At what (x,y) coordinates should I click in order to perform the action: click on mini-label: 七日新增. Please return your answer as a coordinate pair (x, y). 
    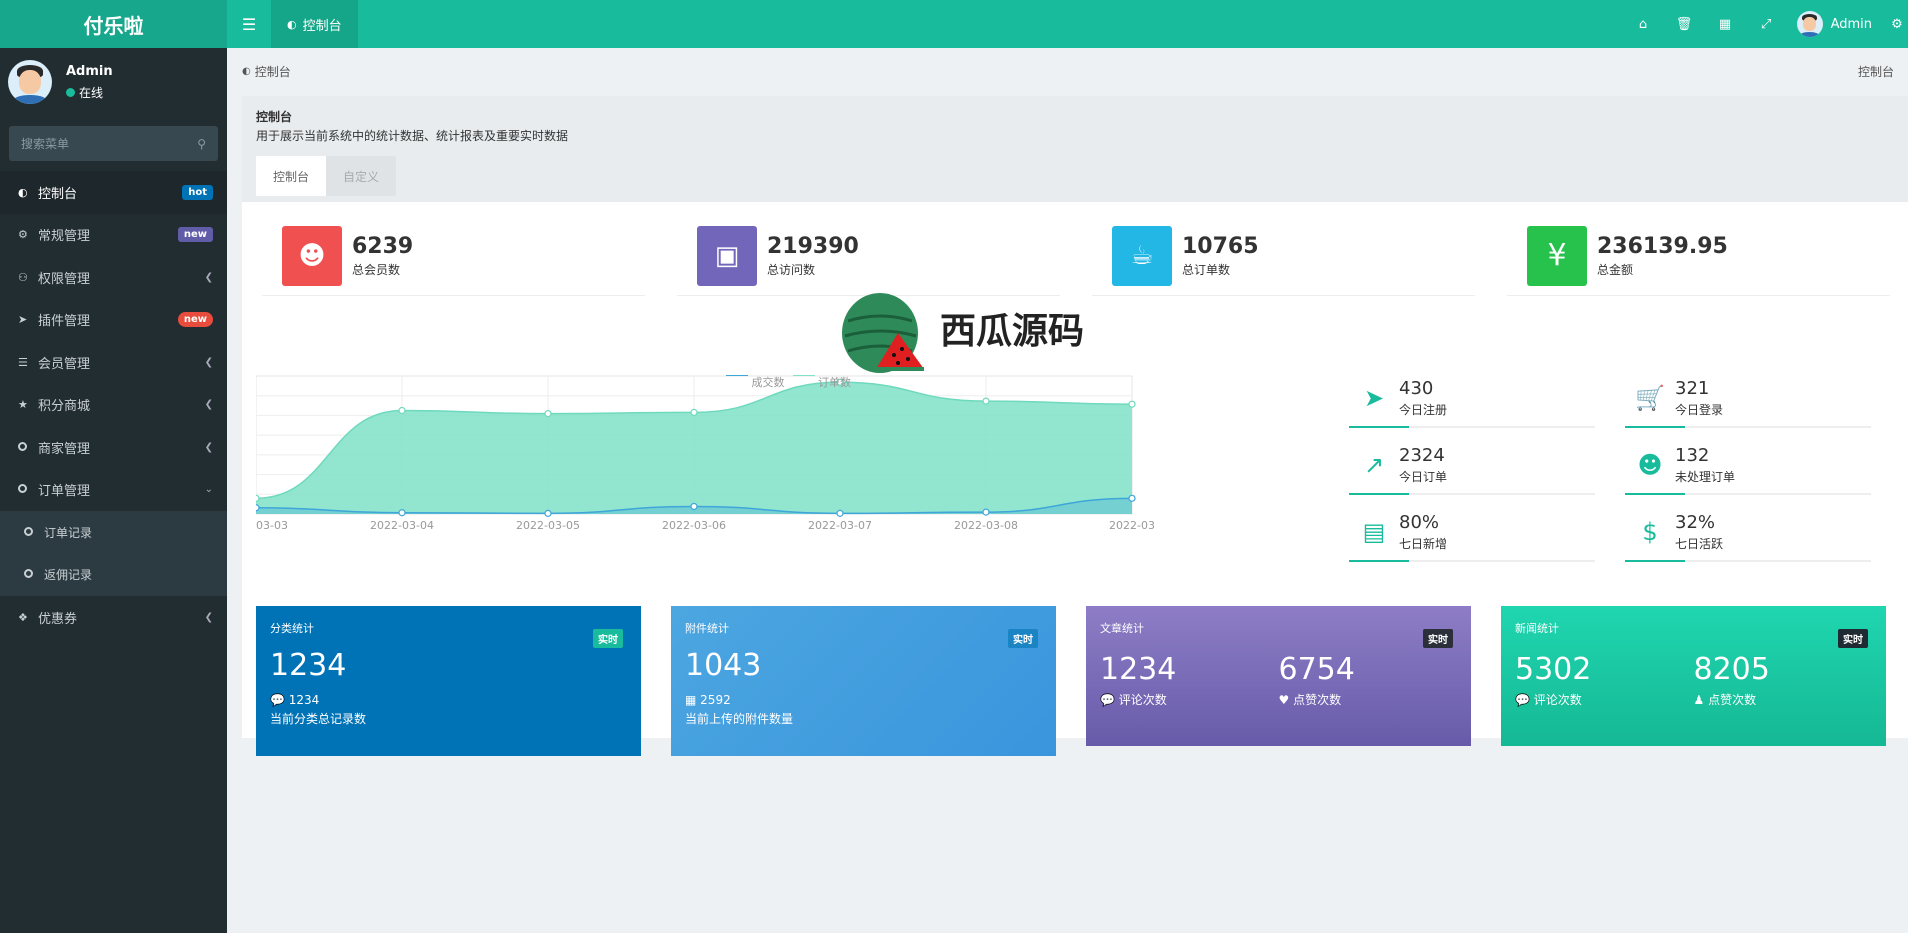
    Looking at the image, I should click on (1423, 544).